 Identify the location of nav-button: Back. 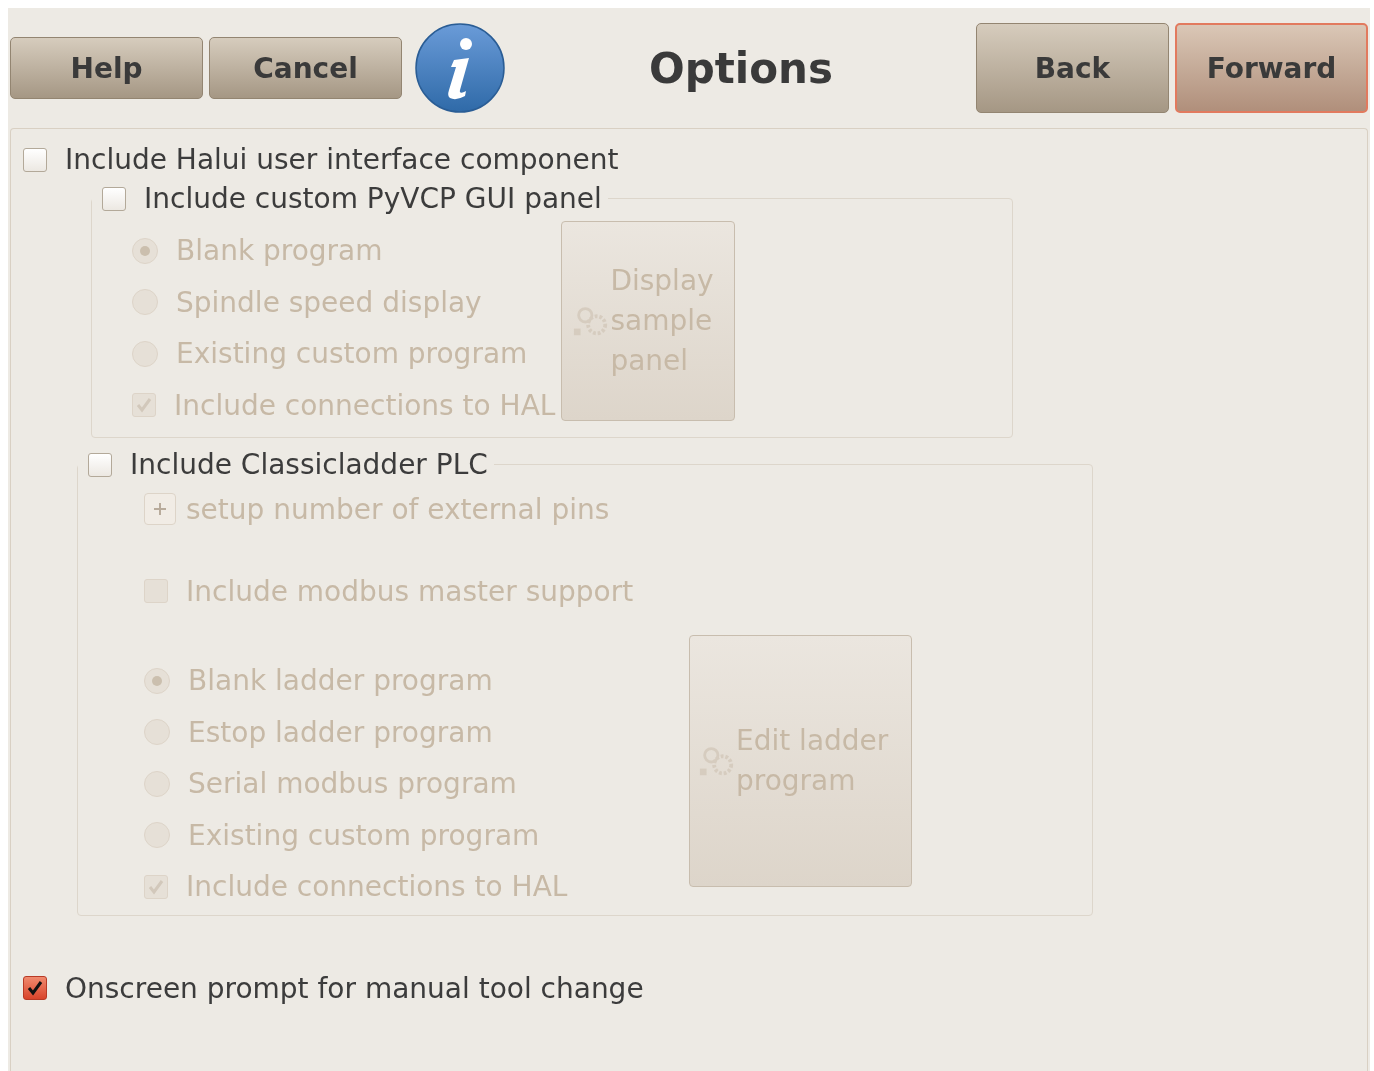
(1072, 68).